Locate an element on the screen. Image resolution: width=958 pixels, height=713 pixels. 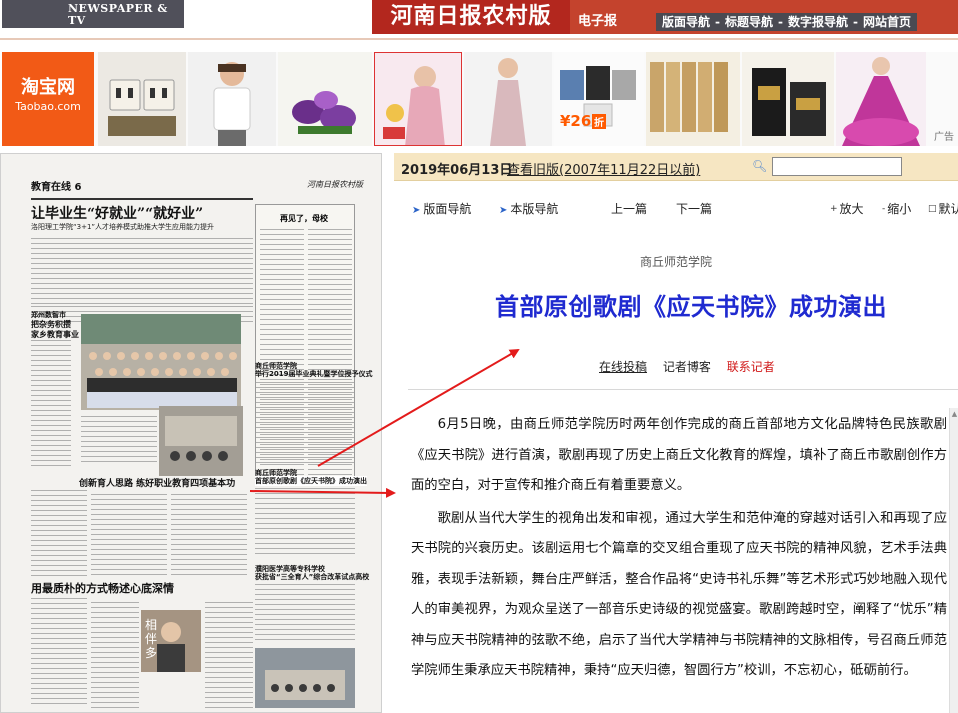
article-toolbar: ➤ 版面导航 ➤ 本版导航 上一篇 下一篇 + 放大 - 缩小 □ 默认 is located at coordinates (676, 208).